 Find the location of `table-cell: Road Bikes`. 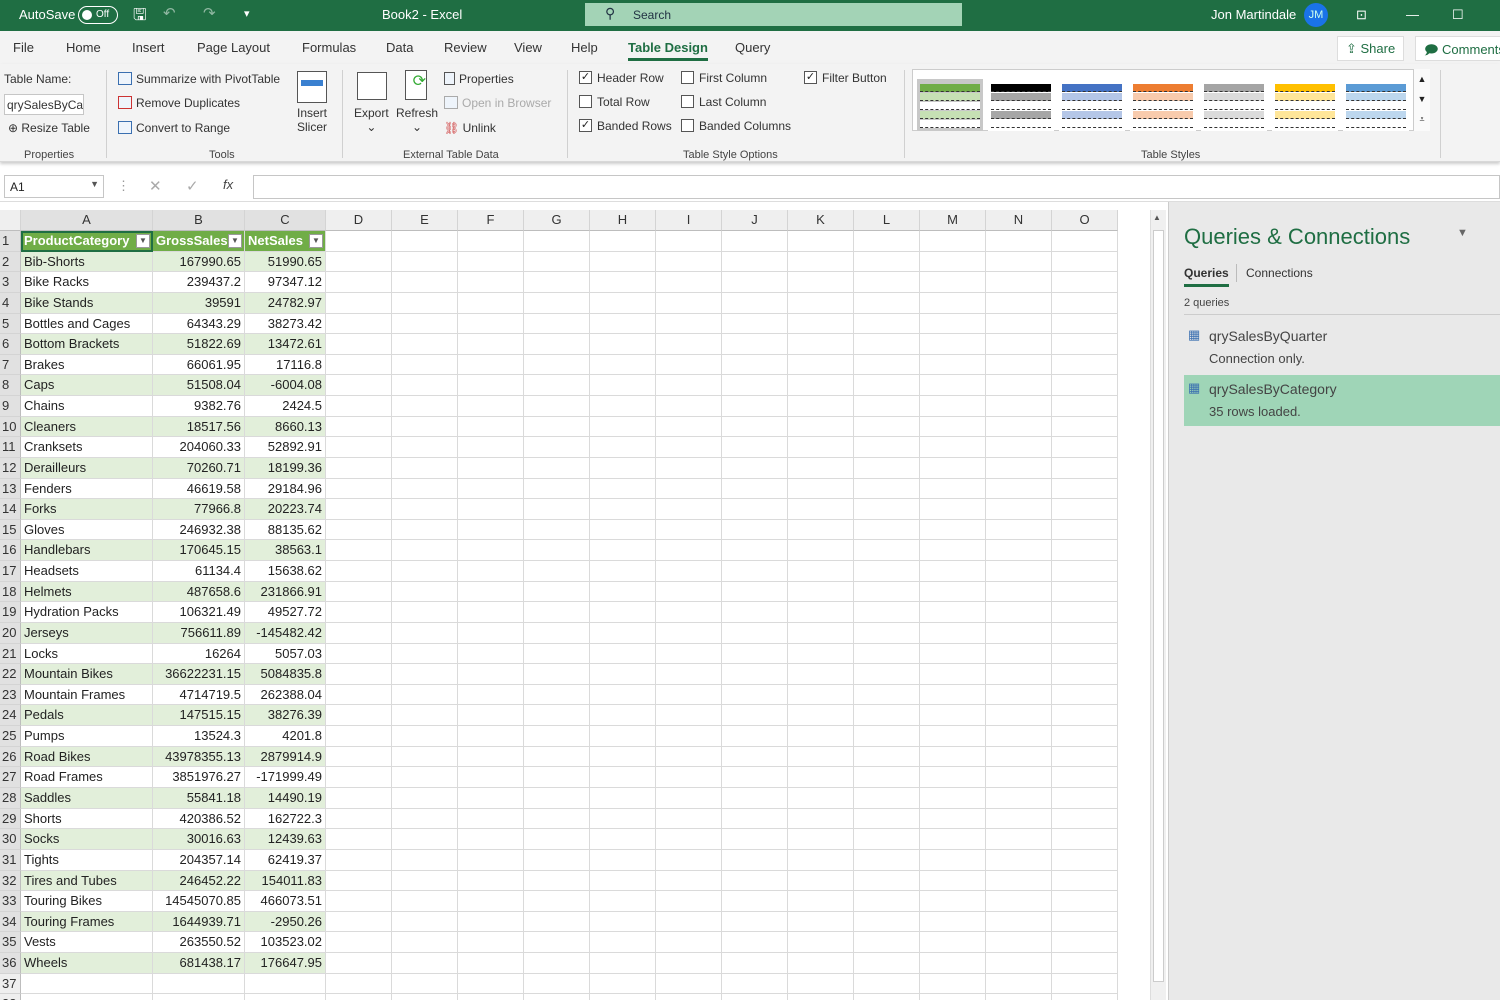

table-cell: Road Bikes is located at coordinates (87, 757).